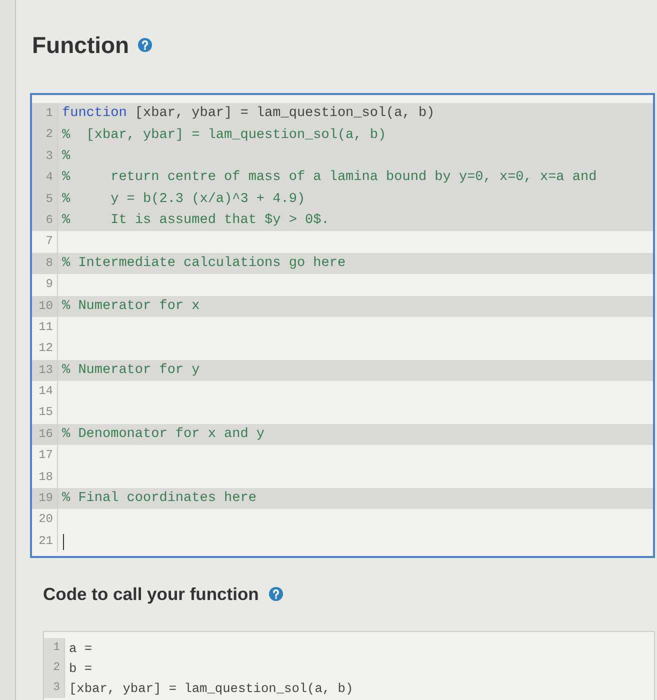 The width and height of the screenshot is (657, 700). I want to click on line-number: 11, so click(45, 327).